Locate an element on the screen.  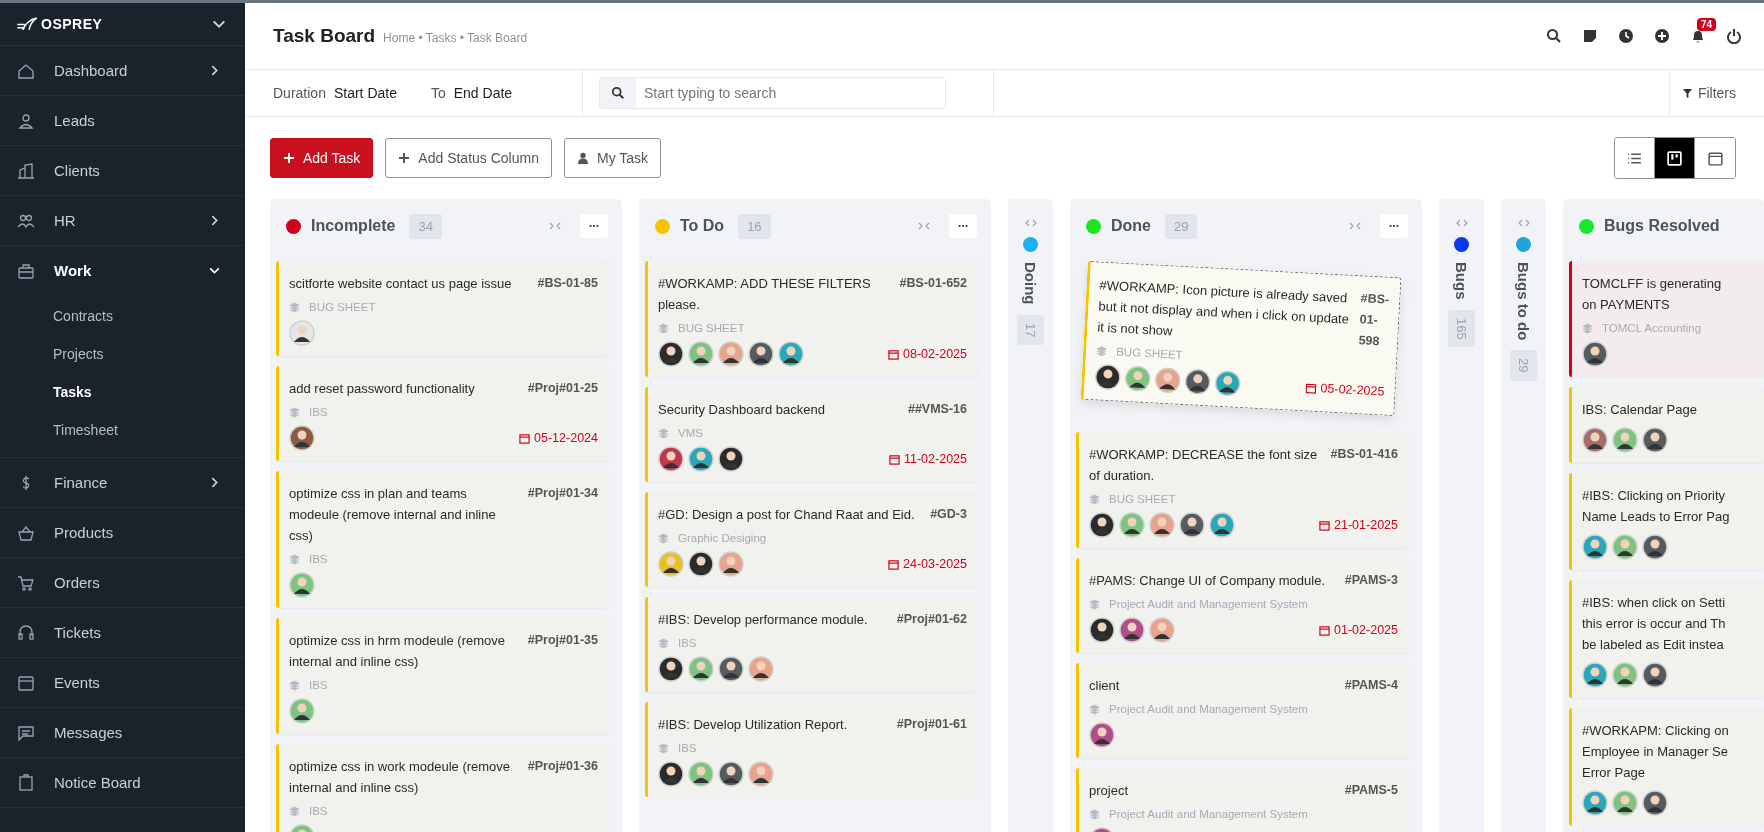
bird-icon is located at coordinates (27, 24).